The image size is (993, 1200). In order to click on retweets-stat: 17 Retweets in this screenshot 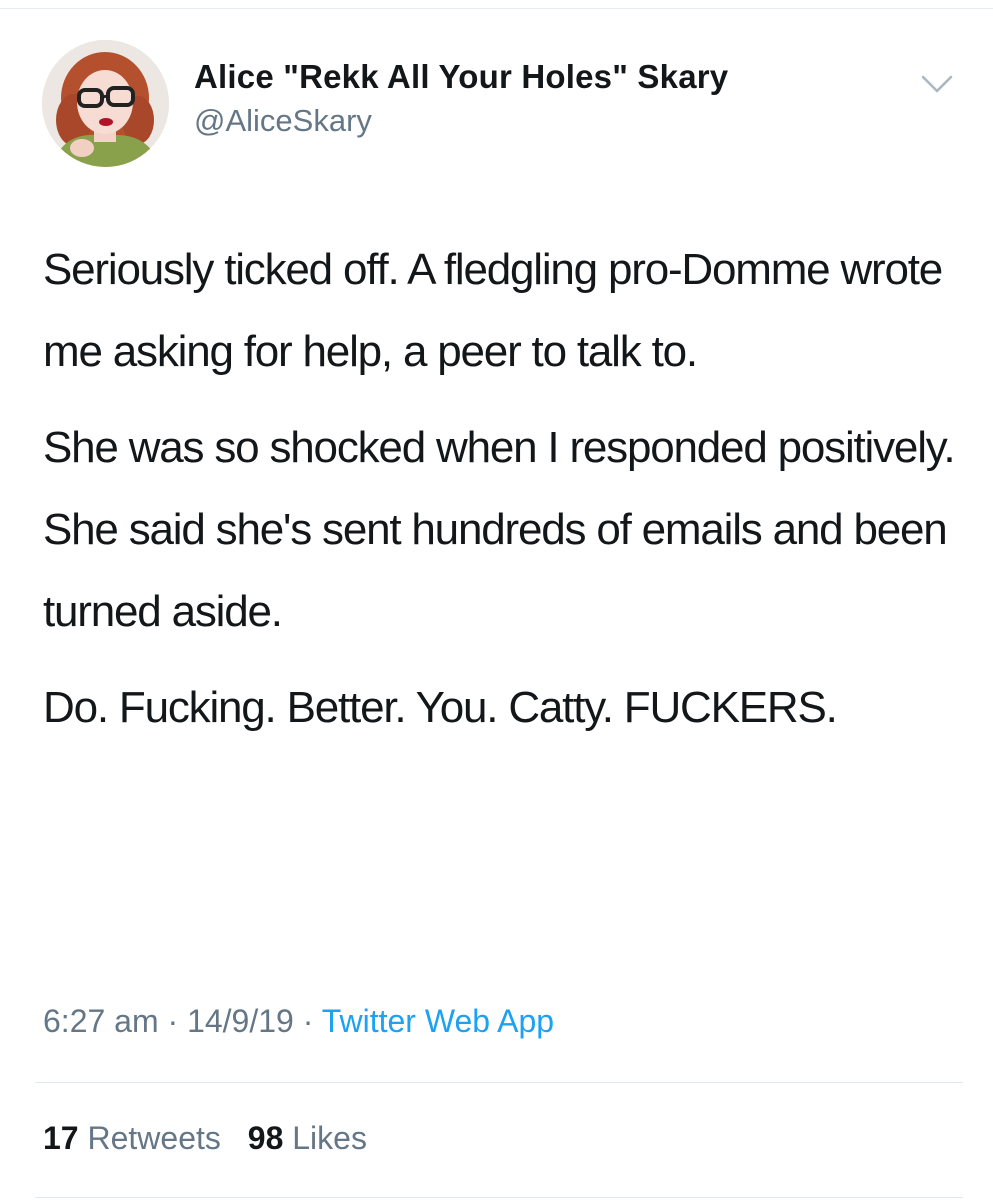, I will do `click(132, 1138)`.